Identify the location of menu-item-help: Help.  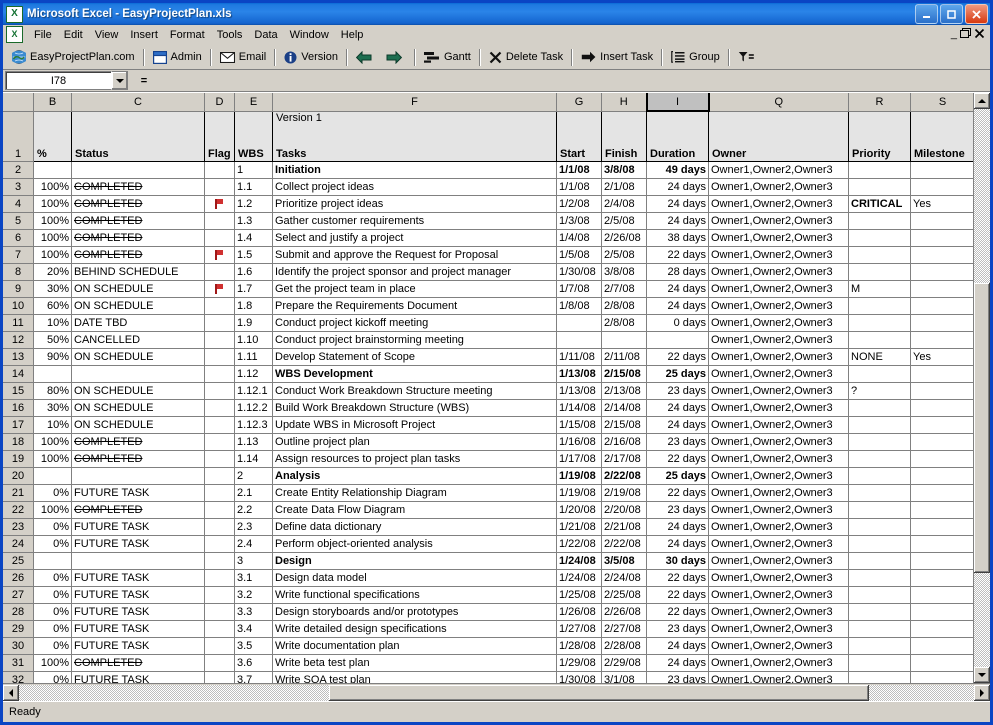
(352, 35).